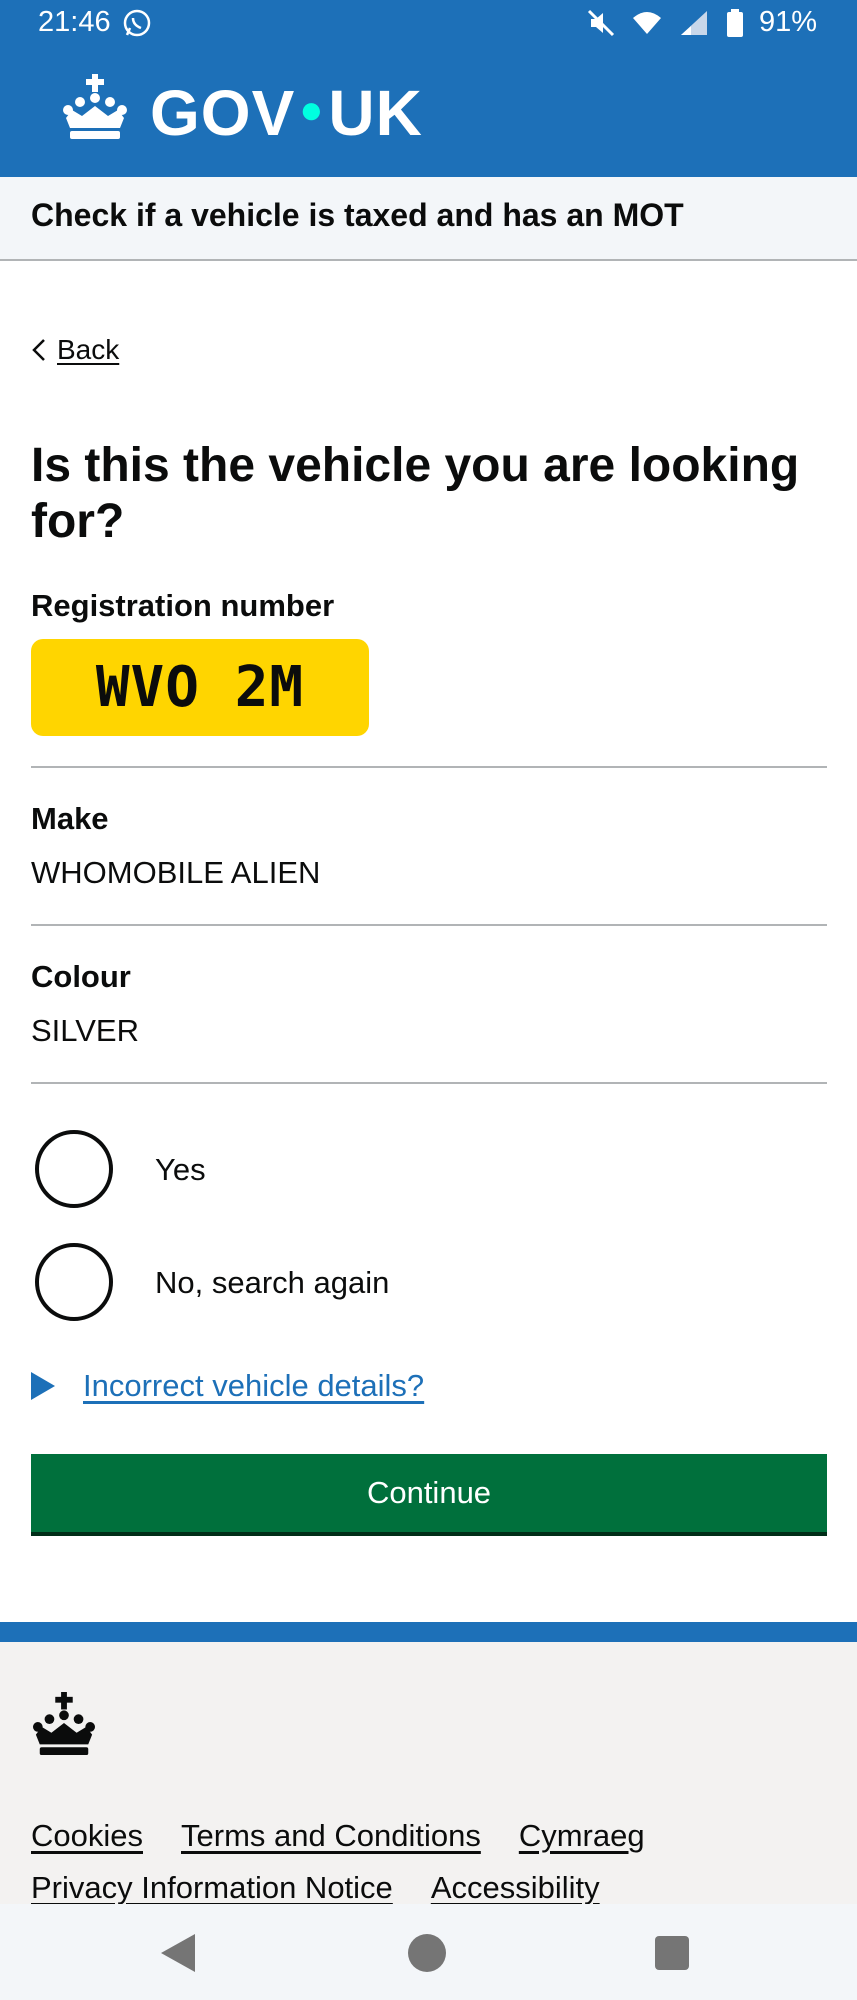  I want to click on footer-top-border, so click(428, 1632).